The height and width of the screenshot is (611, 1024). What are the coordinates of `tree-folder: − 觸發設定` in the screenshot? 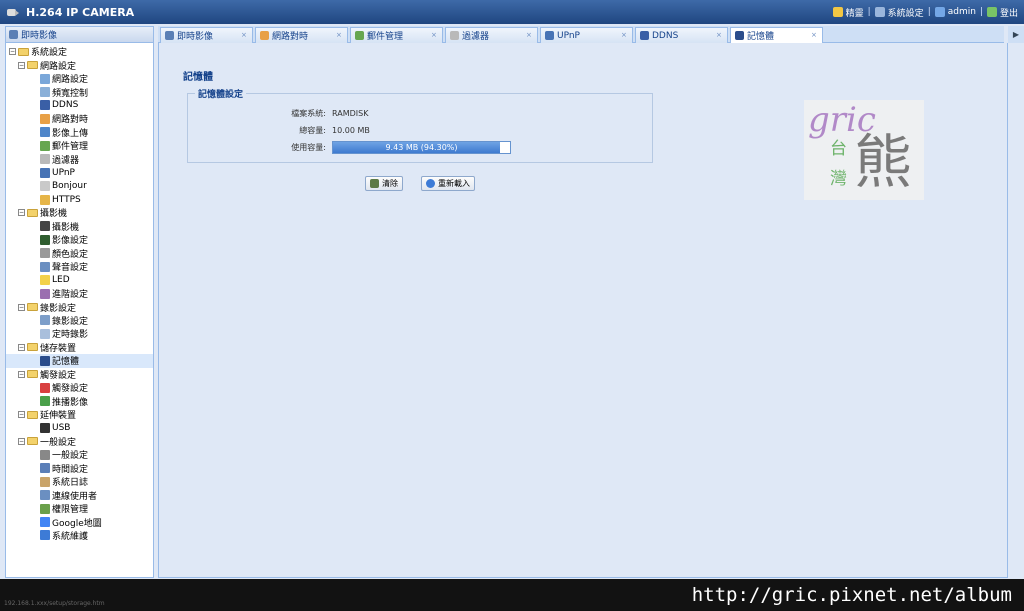 It's located at (79, 374).